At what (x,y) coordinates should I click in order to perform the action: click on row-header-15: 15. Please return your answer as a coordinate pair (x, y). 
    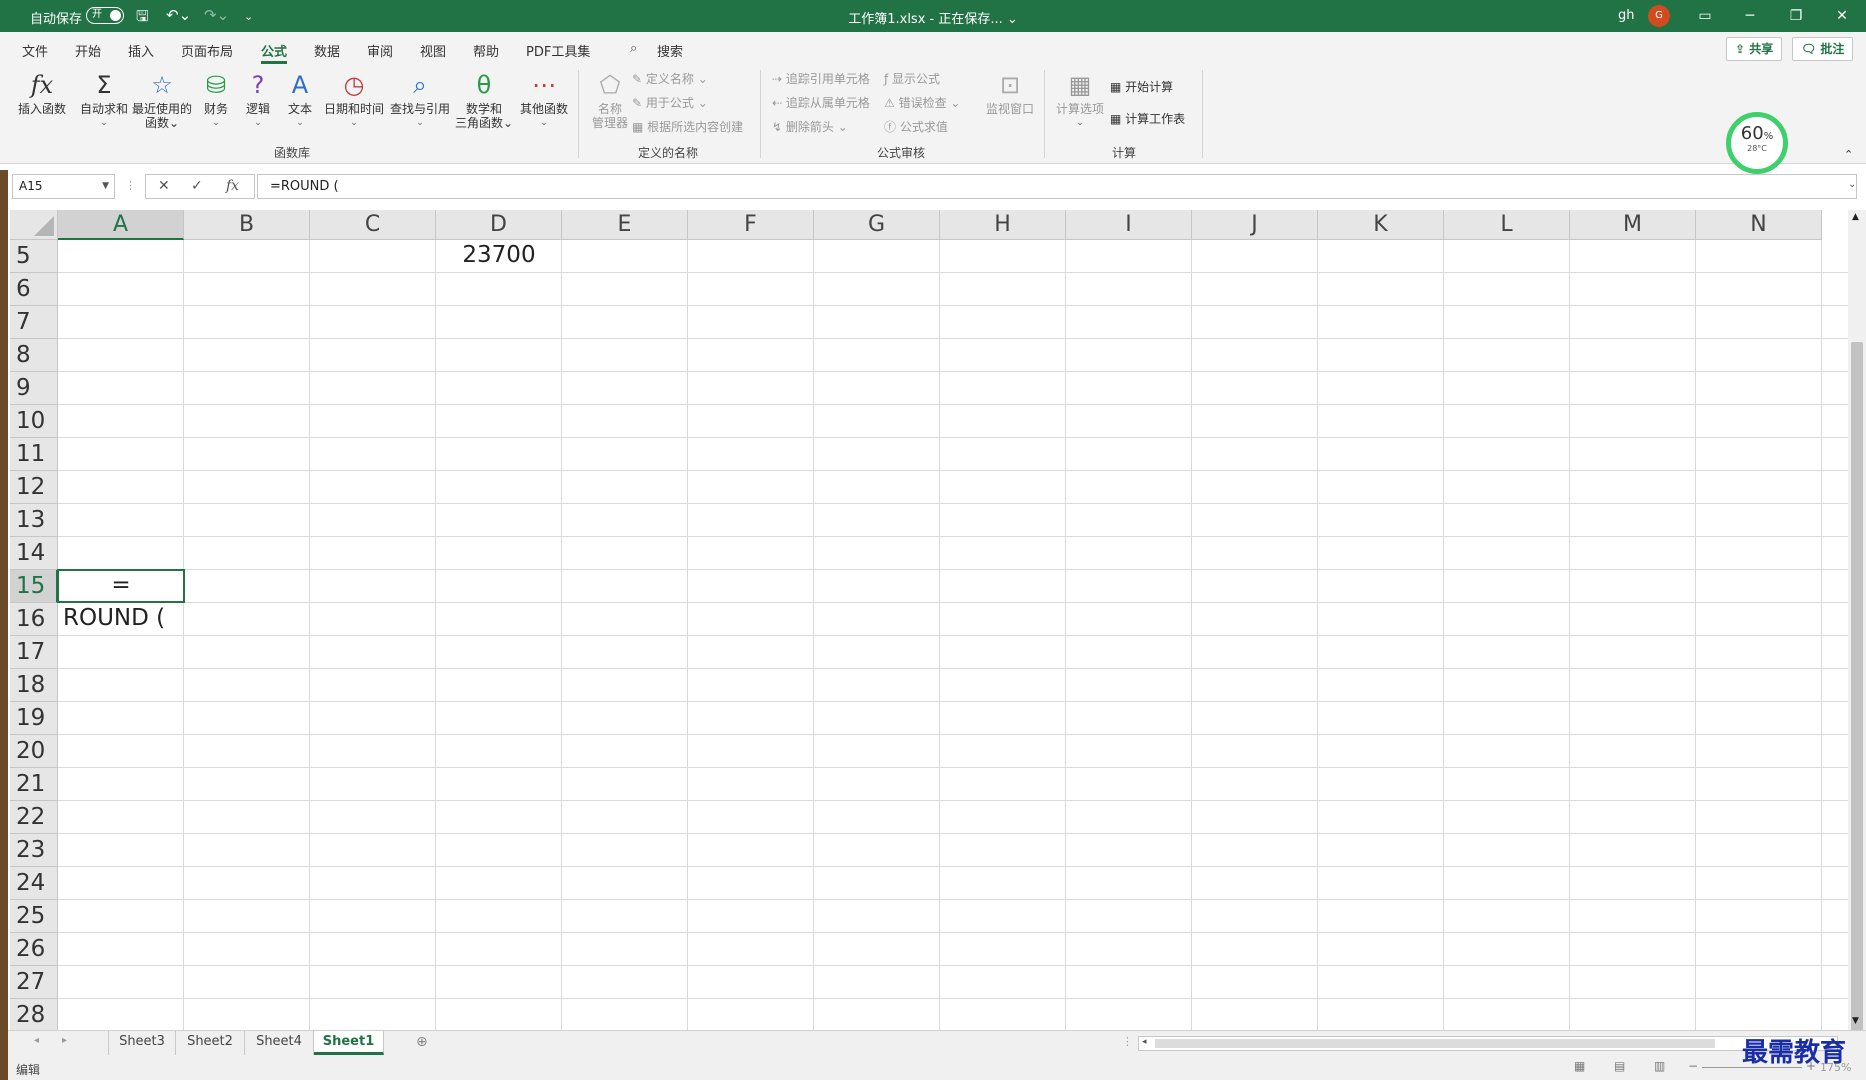
    Looking at the image, I should click on (34, 586).